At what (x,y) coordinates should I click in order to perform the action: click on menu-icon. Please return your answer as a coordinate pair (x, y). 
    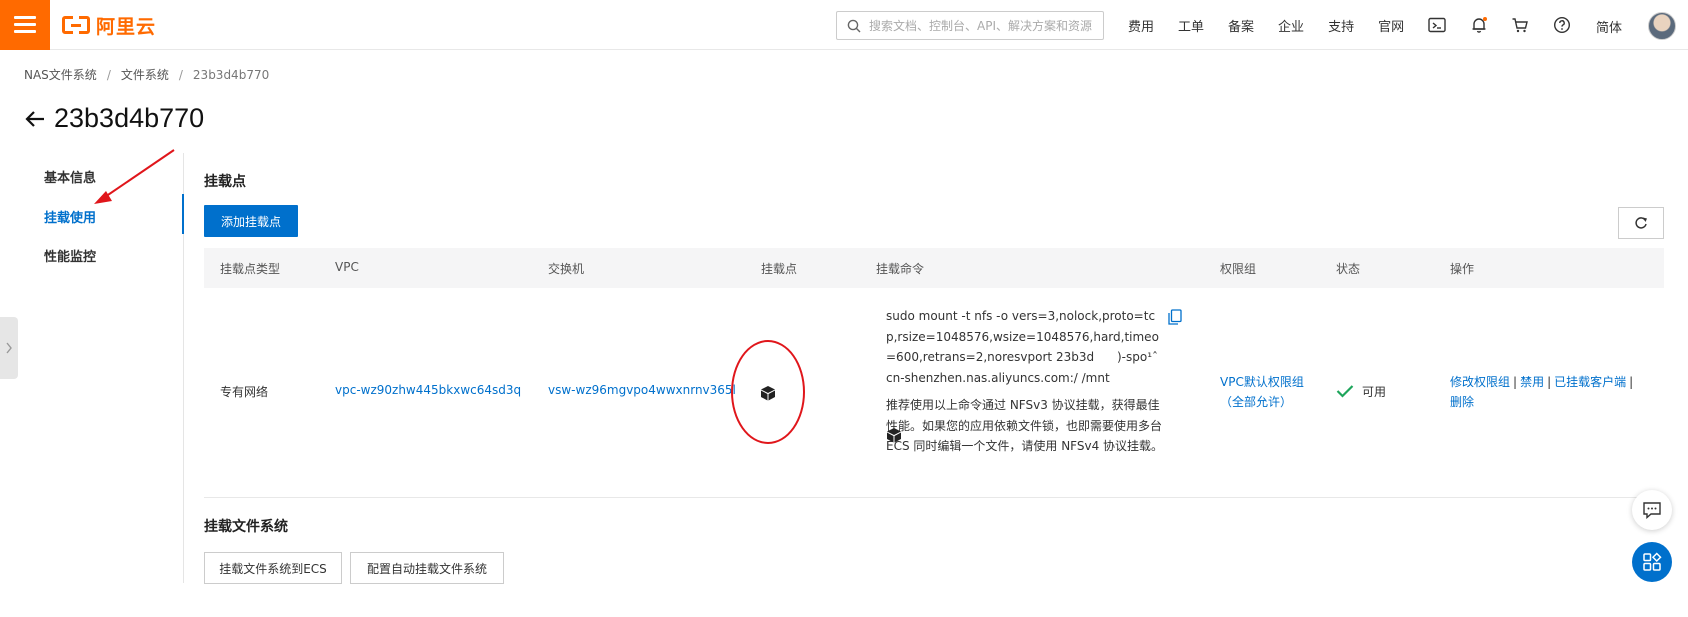
    Looking at the image, I should click on (25, 25).